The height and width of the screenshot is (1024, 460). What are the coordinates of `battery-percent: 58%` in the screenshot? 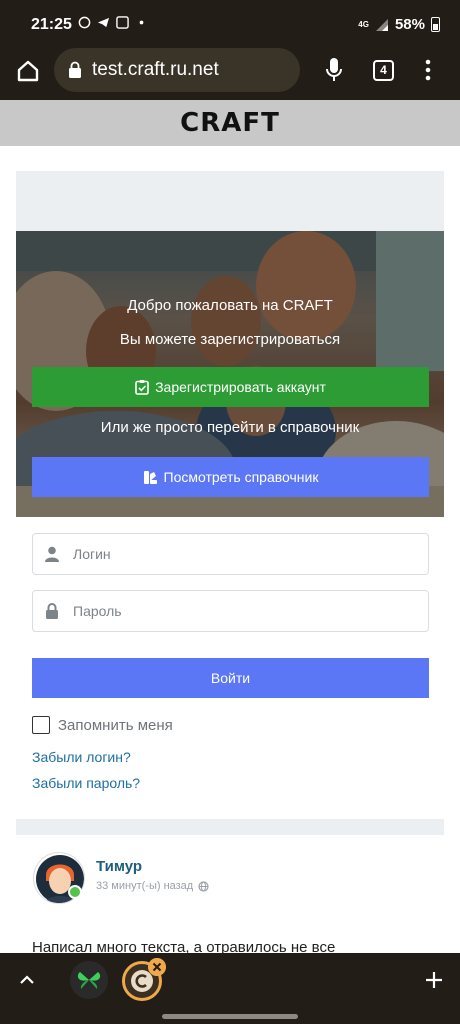 It's located at (409, 24).